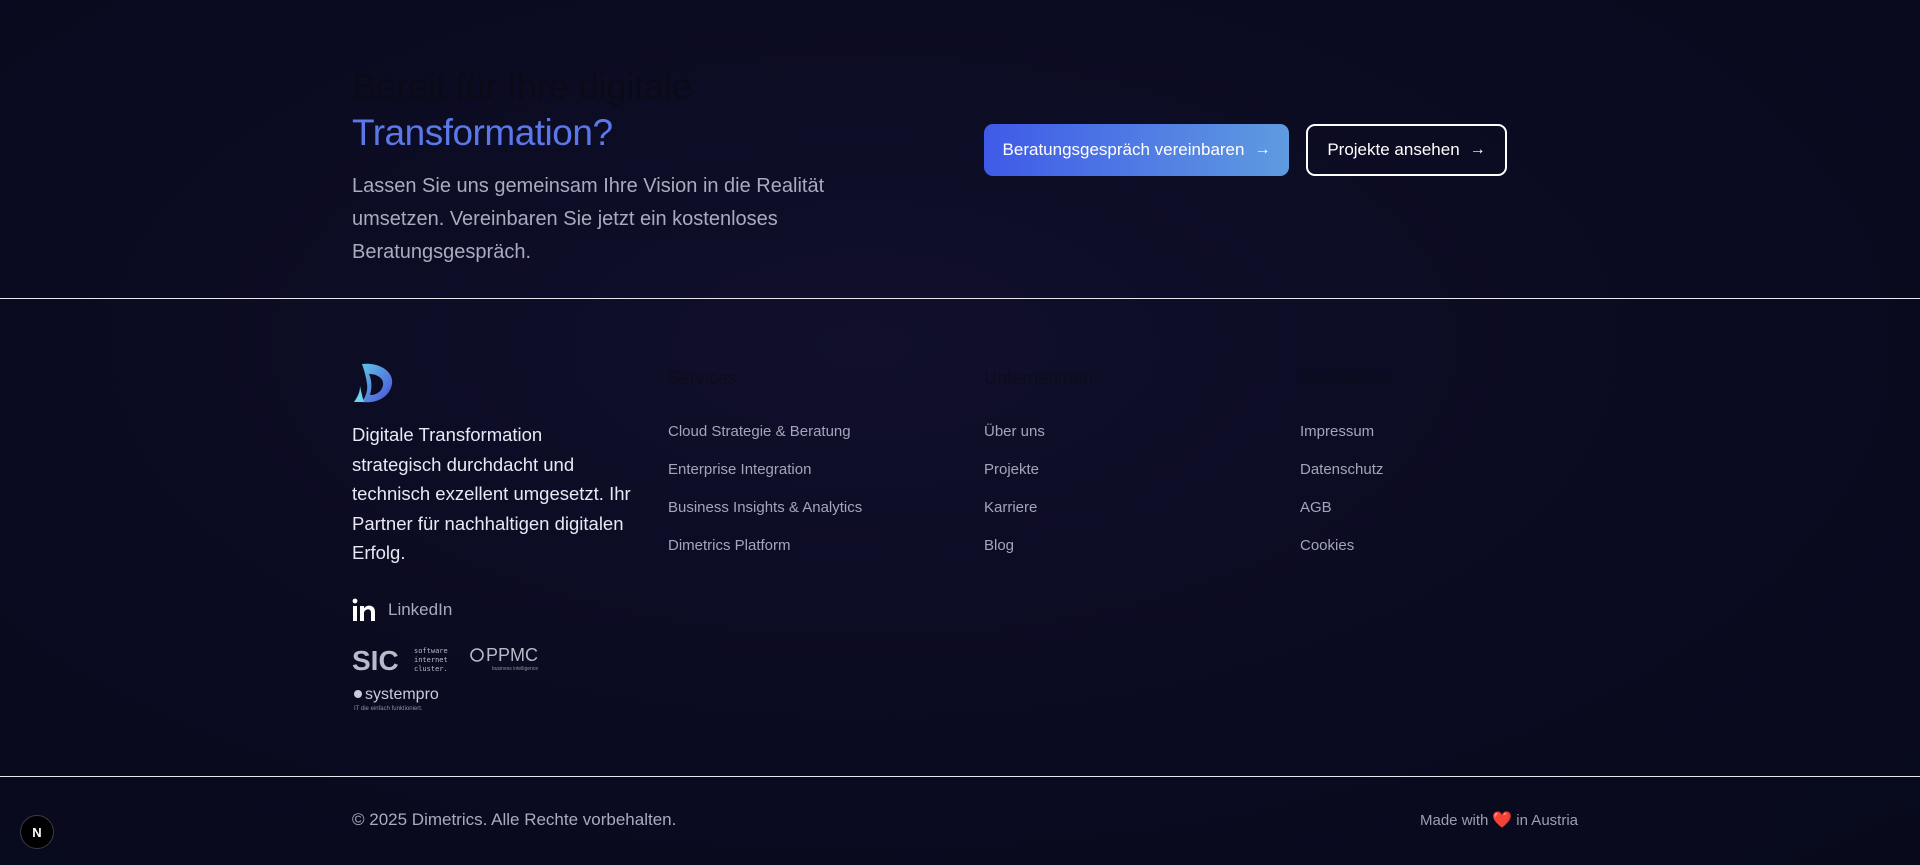 Image resolution: width=1920 pixels, height=865 pixels. Describe the element at coordinates (363, 609) in the screenshot. I see `linkedin-icon` at that location.